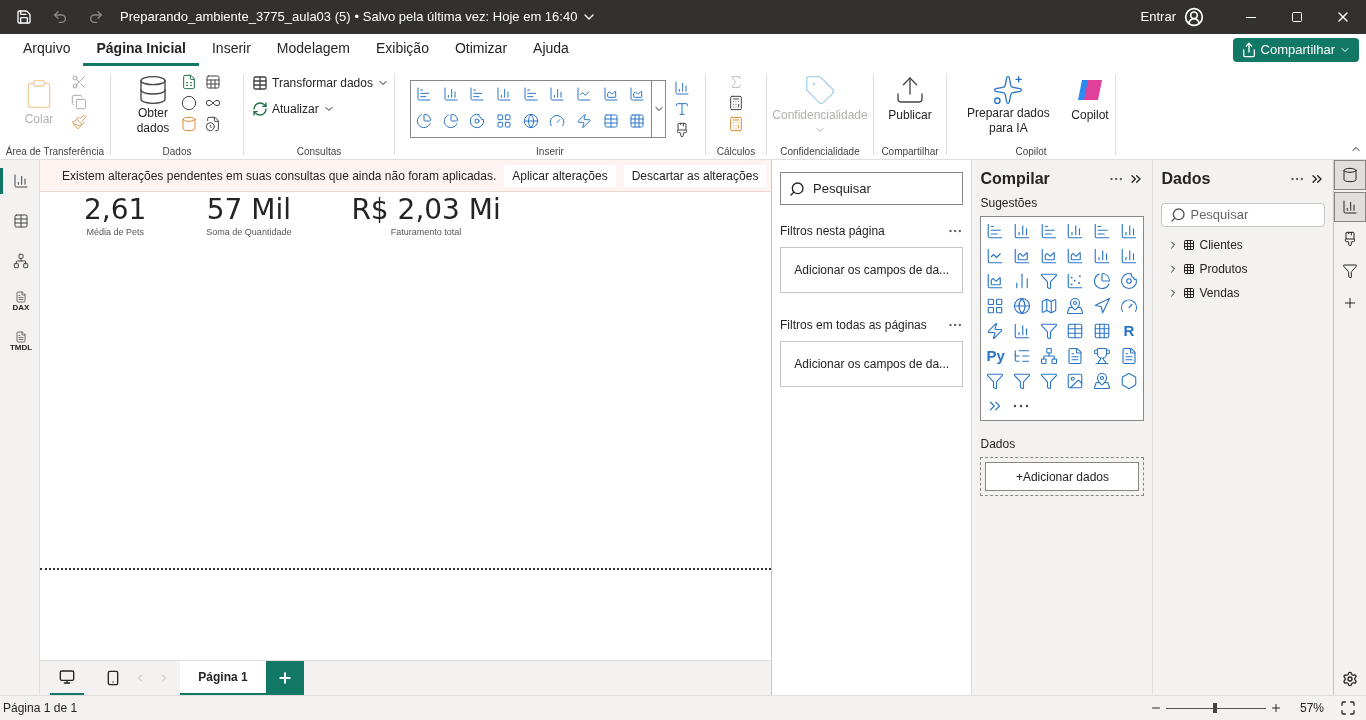 Image resolution: width=1366 pixels, height=720 pixels. I want to click on page-tab: Página 1, so click(223, 678).